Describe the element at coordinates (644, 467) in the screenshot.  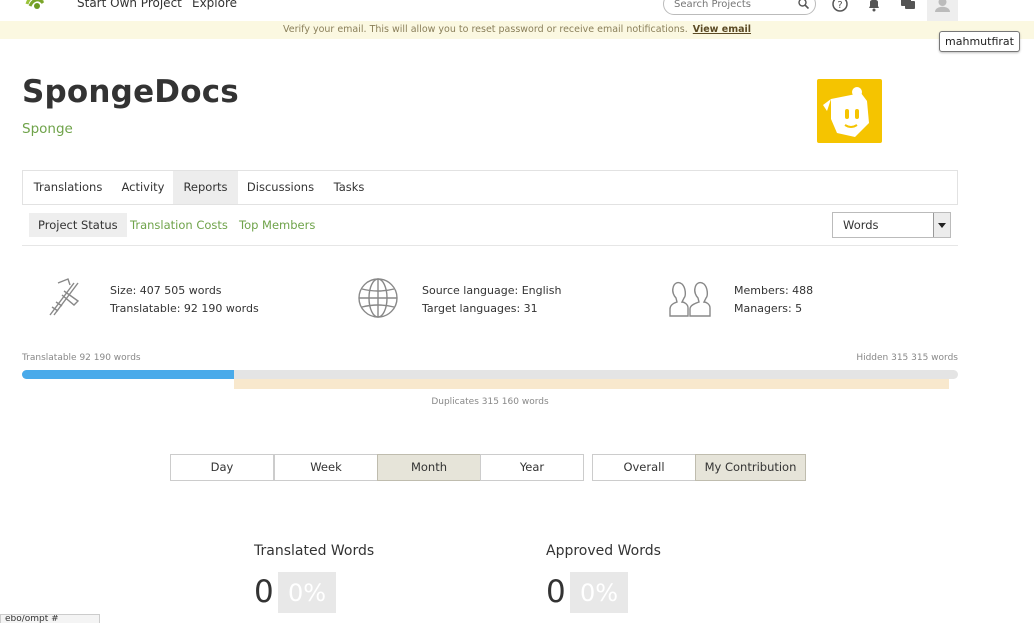
I see `scope-overall-button: Overall` at that location.